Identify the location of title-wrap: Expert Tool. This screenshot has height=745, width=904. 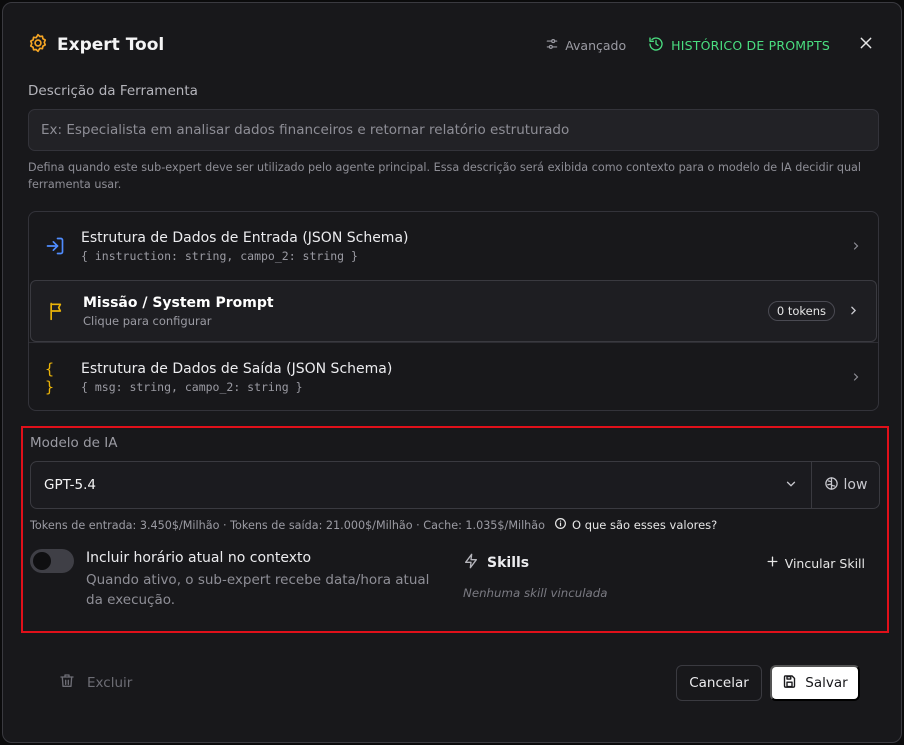
(96, 45).